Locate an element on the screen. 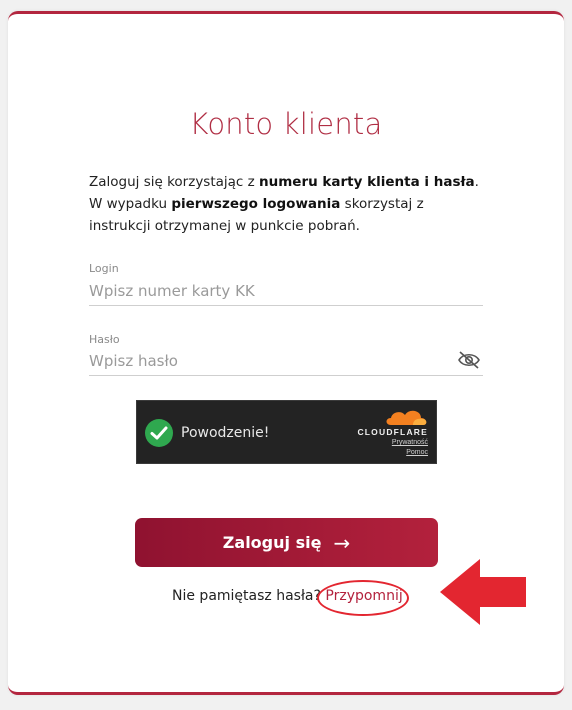 Image resolution: width=572 pixels, height=710 pixels. eye-slash-icon is located at coordinates (469, 360).